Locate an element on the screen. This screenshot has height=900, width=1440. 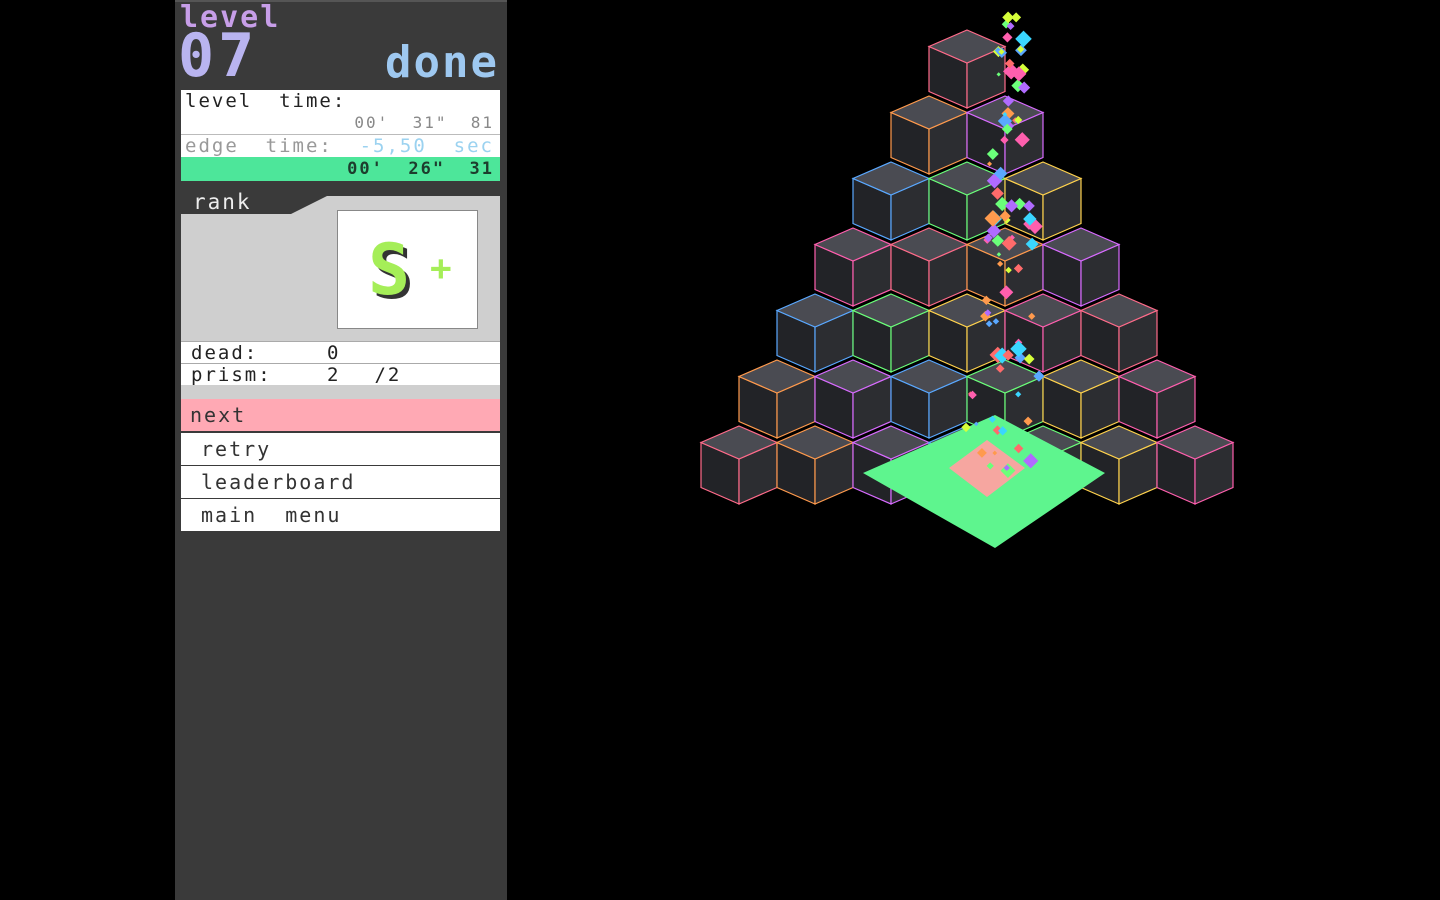
rank-section: rank S + is located at coordinates (340, 265).